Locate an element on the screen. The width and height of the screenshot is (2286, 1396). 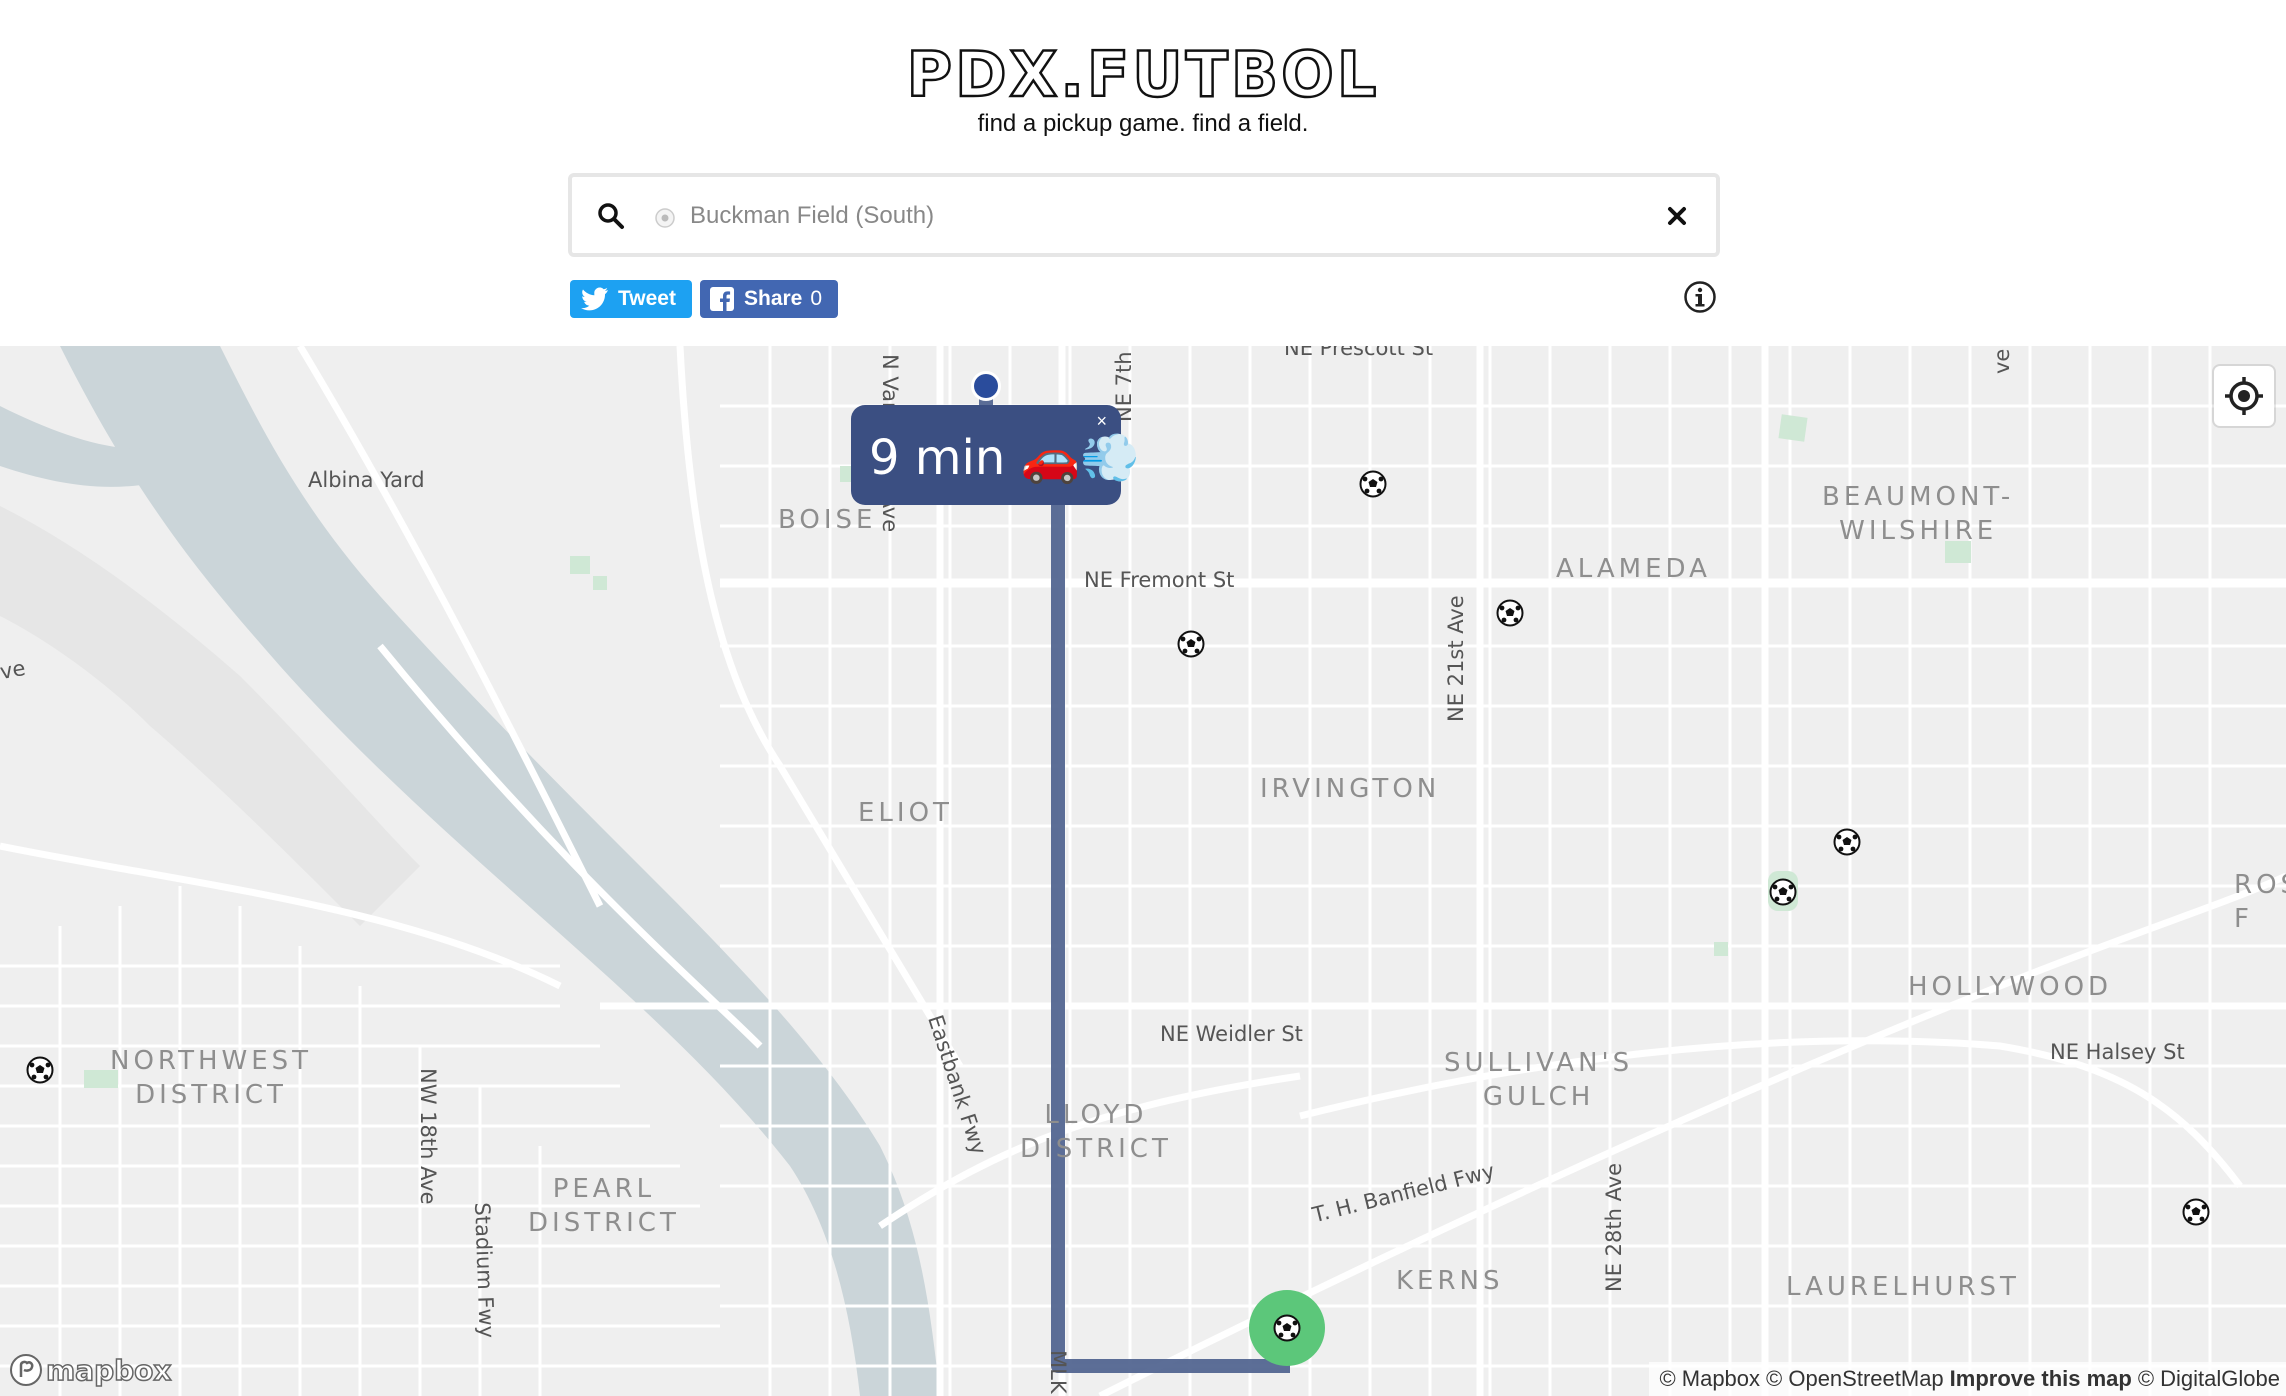
street-label: NW 18th Ave is located at coordinates (428, 1136).